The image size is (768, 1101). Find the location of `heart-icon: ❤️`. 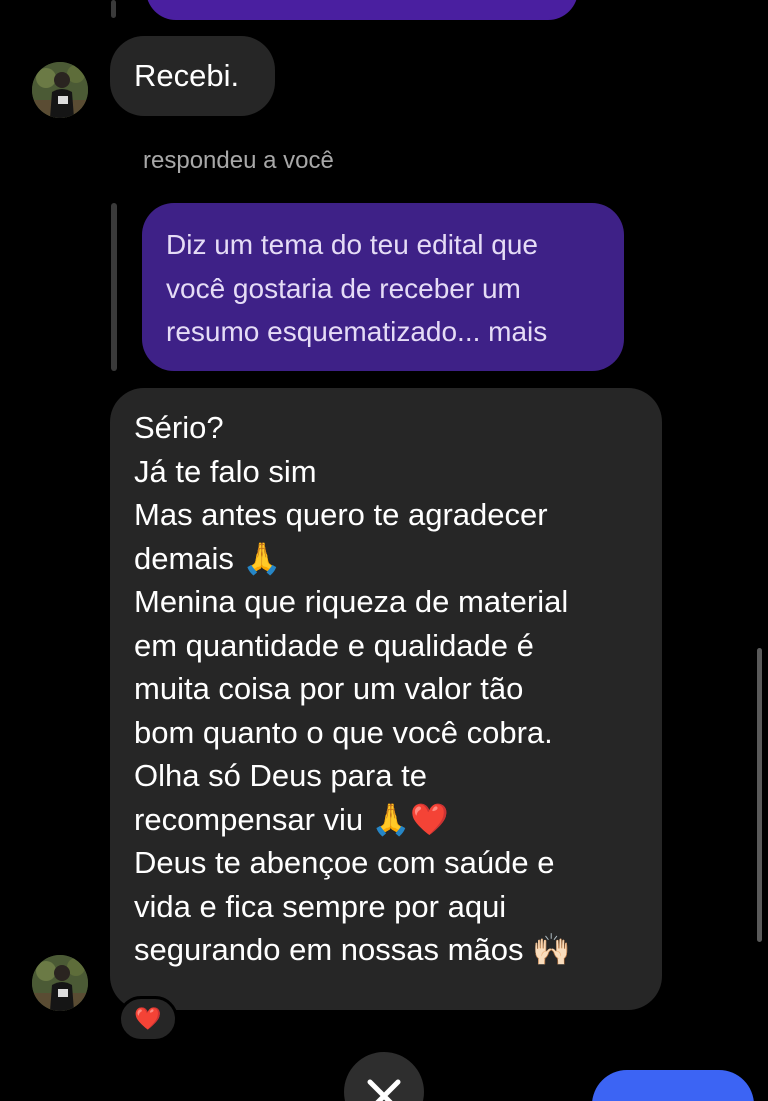

heart-icon: ❤️ is located at coordinates (148, 1019).